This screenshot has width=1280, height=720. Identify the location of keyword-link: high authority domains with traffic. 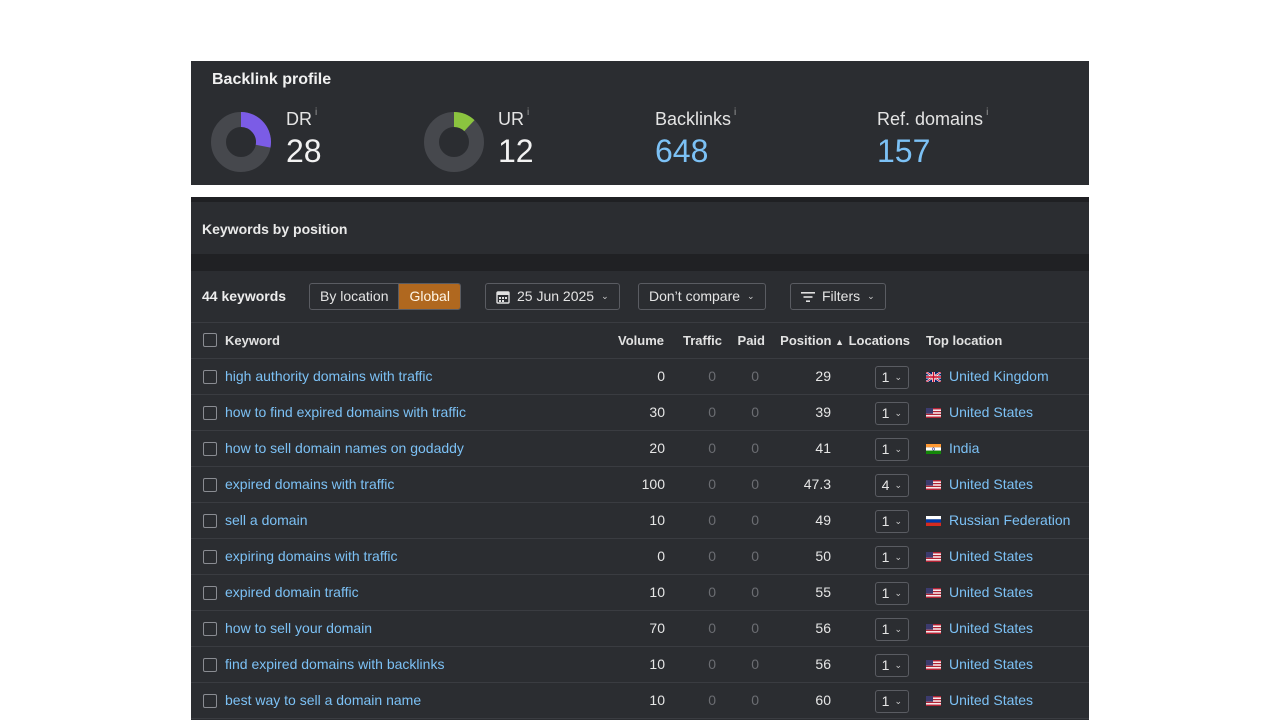
(329, 376).